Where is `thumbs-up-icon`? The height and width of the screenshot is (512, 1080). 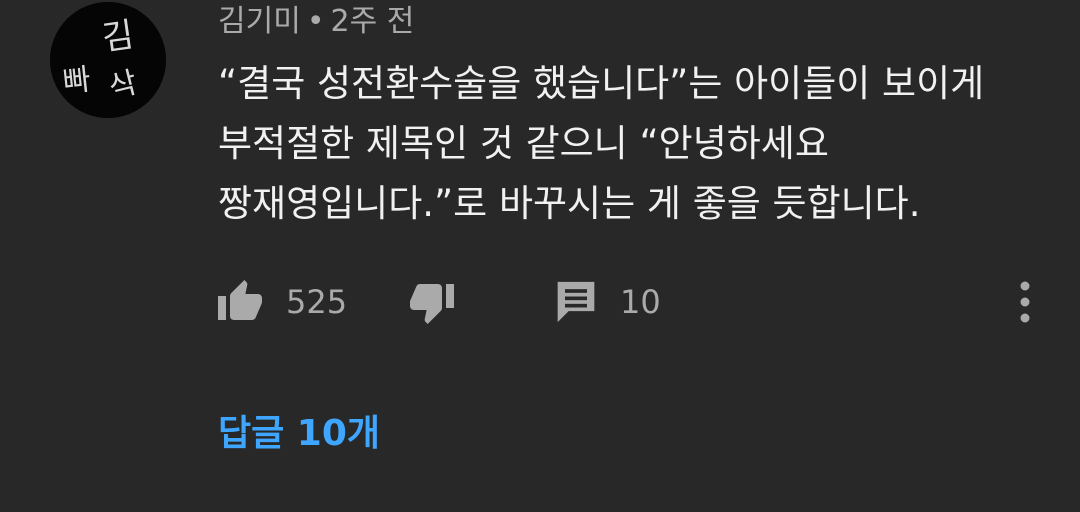 thumbs-up-icon is located at coordinates (240, 300).